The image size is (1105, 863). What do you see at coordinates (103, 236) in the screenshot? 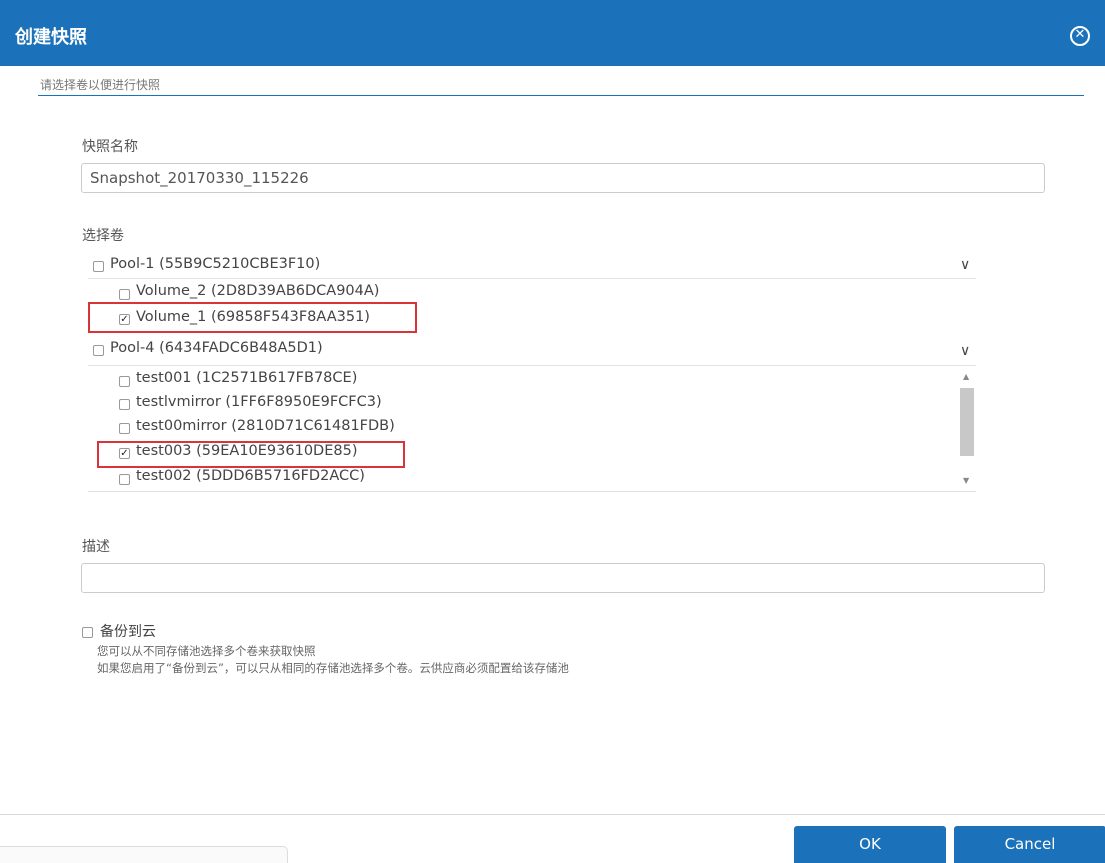
I see `volume-select-label: 选择卷` at bounding box center [103, 236].